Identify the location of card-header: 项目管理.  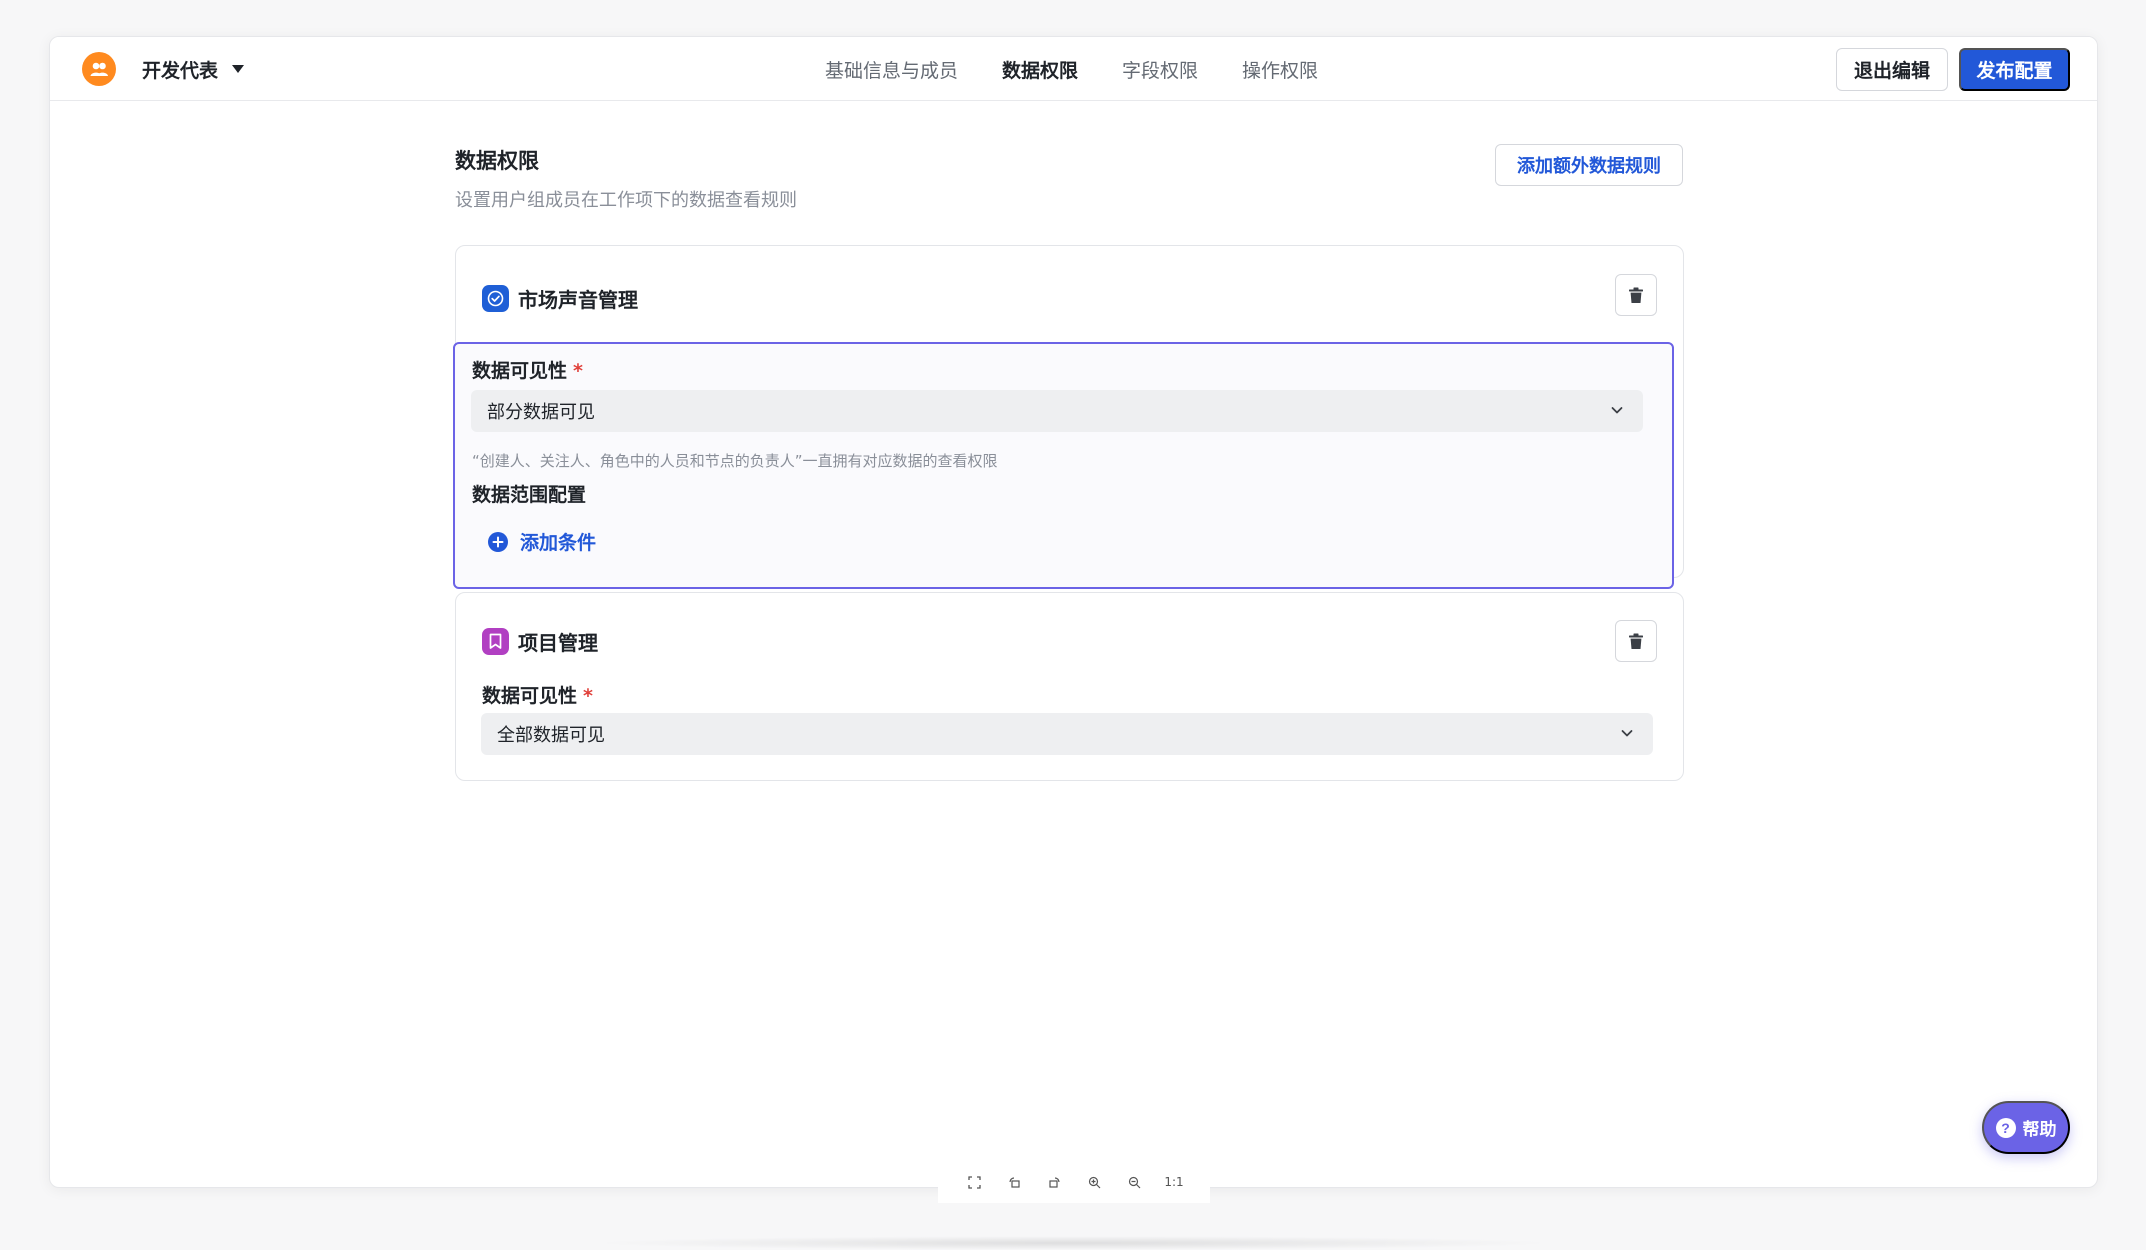
(540, 641).